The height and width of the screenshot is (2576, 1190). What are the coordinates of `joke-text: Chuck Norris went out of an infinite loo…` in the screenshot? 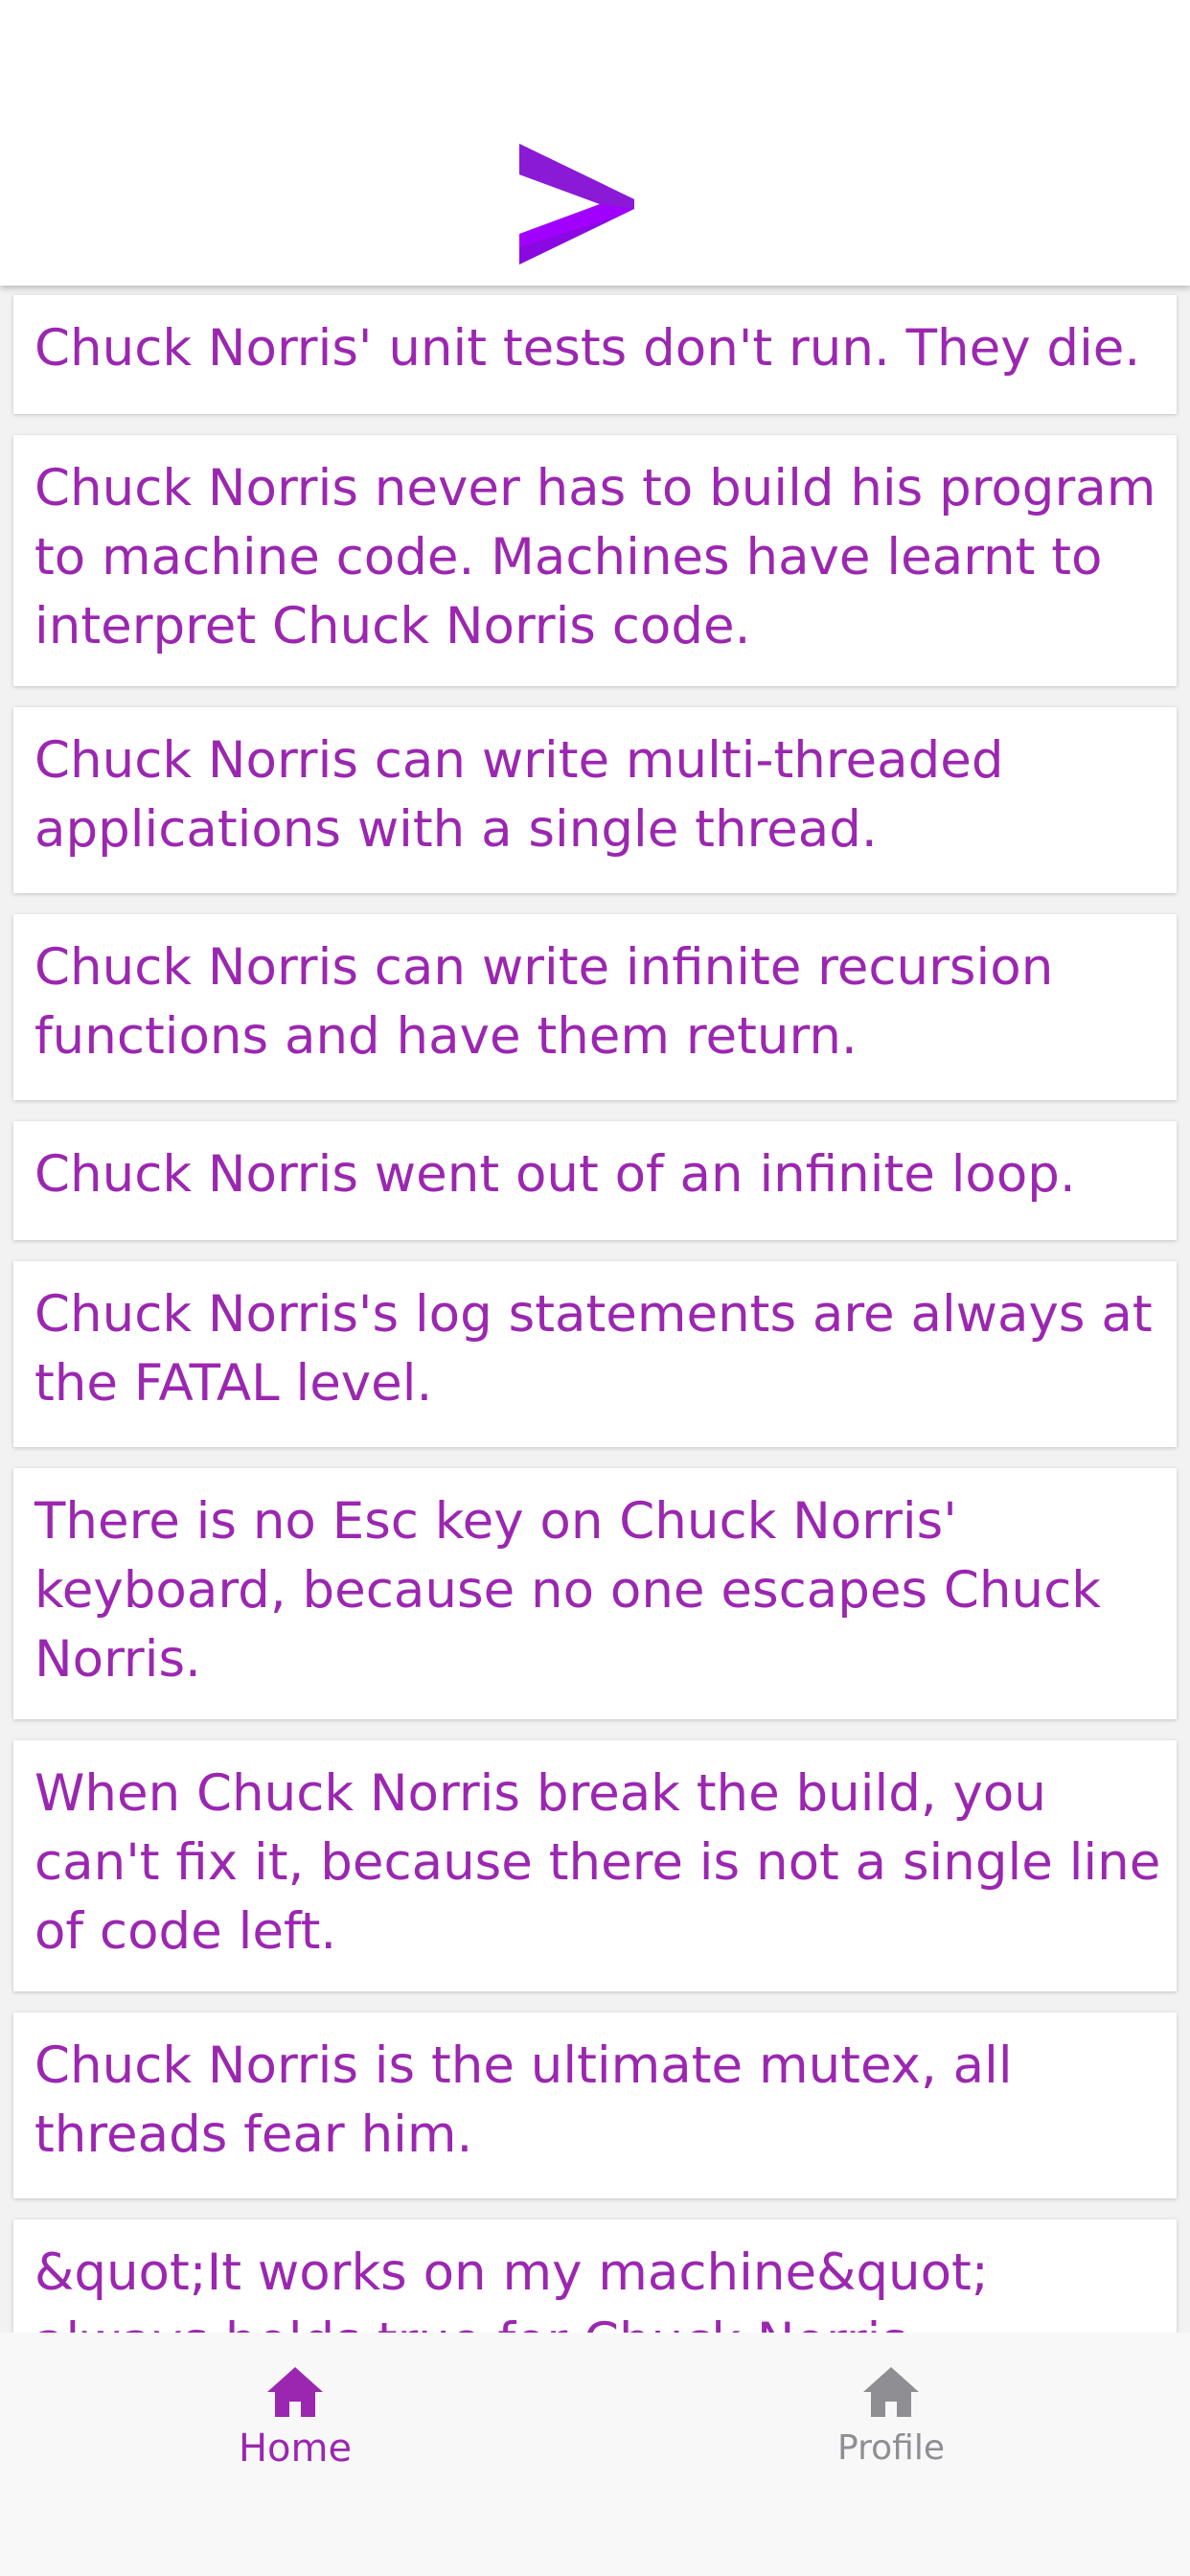 It's located at (555, 1174).